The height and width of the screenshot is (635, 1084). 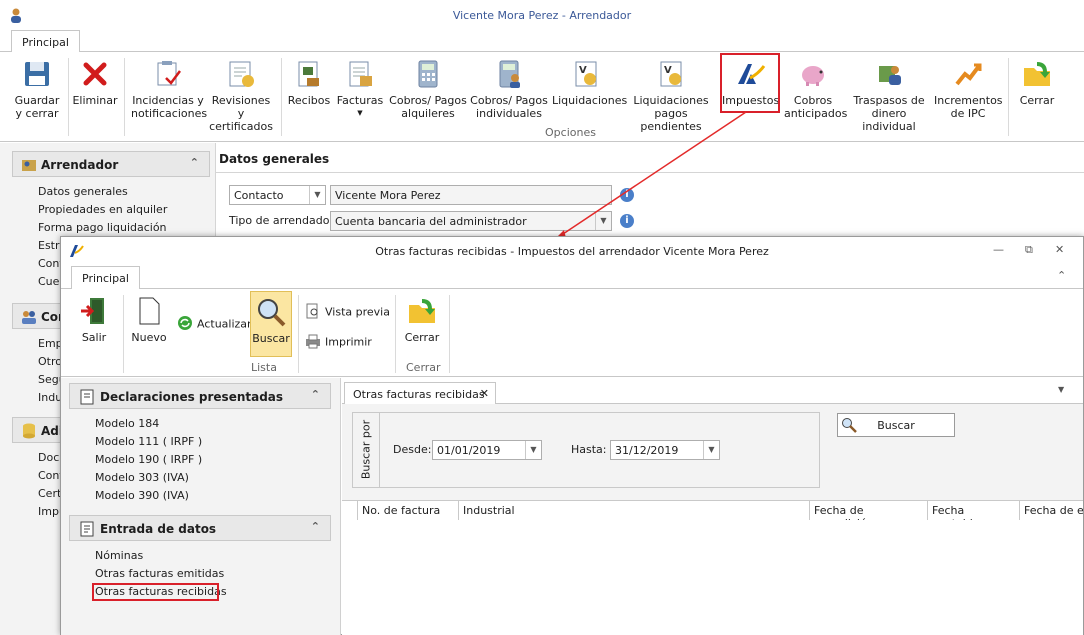 I want to click on declaracion-item: Modelo 111 ( IRPF ), so click(x=148, y=441).